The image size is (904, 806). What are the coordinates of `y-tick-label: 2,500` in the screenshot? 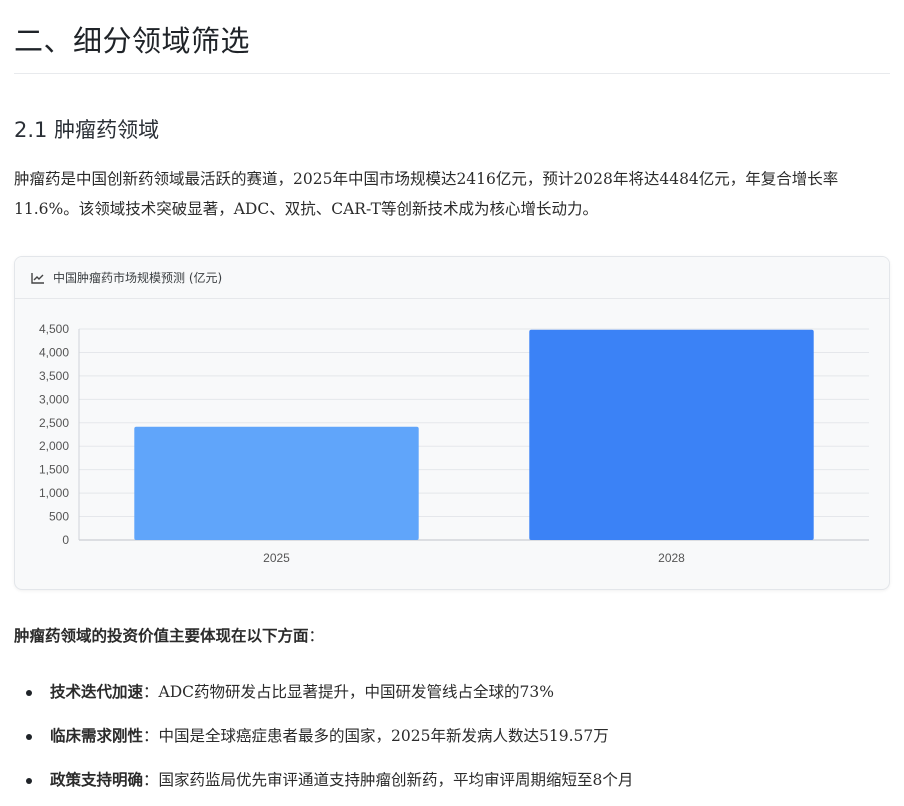 It's located at (54, 423).